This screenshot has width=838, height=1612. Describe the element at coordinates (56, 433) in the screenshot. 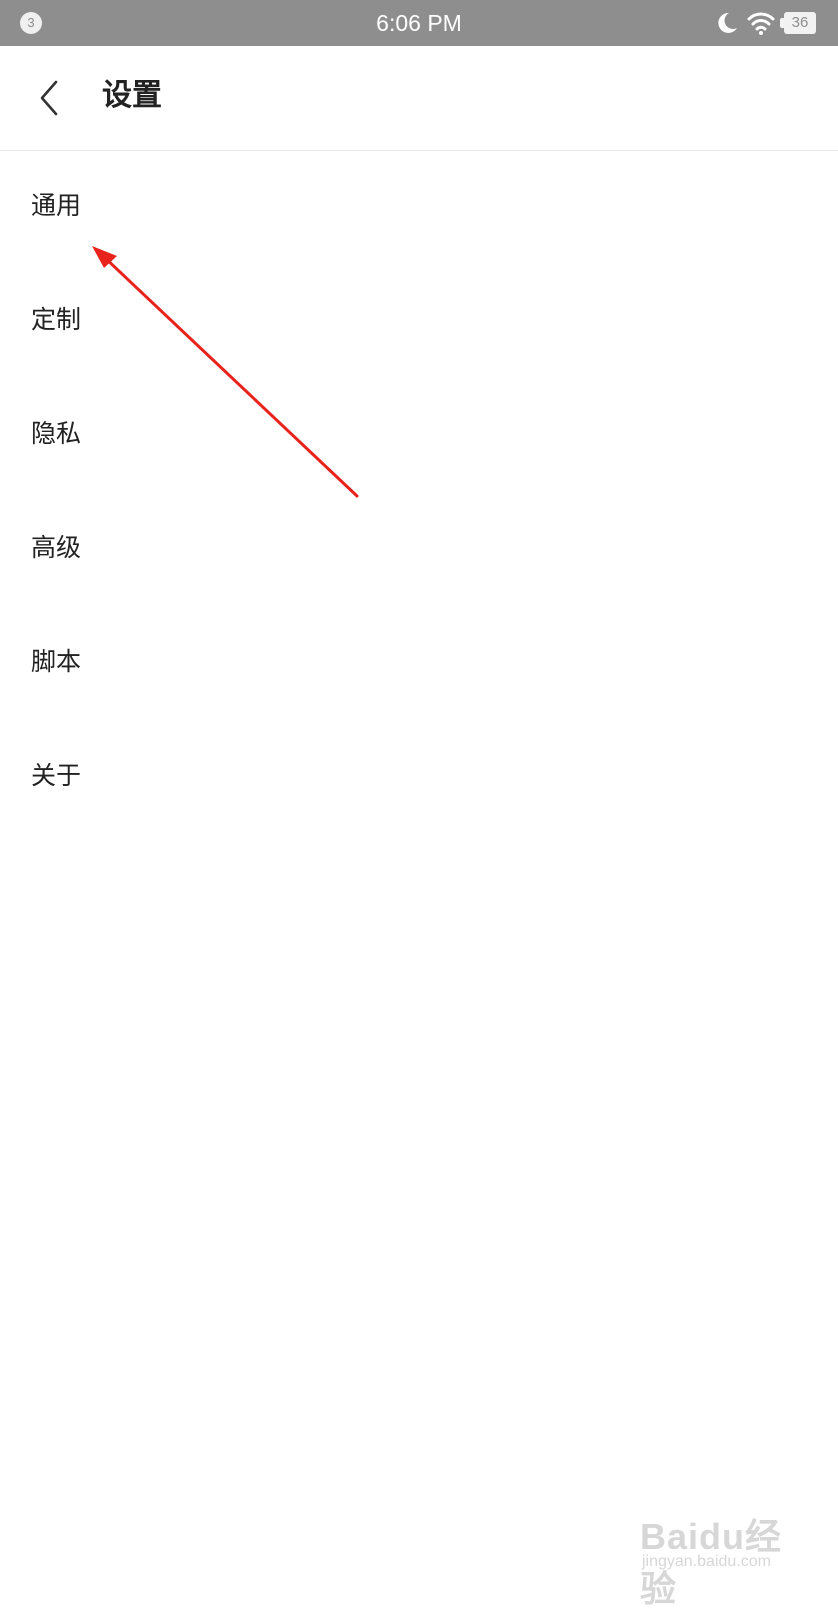

I see `menu-item-label: 隐私` at that location.